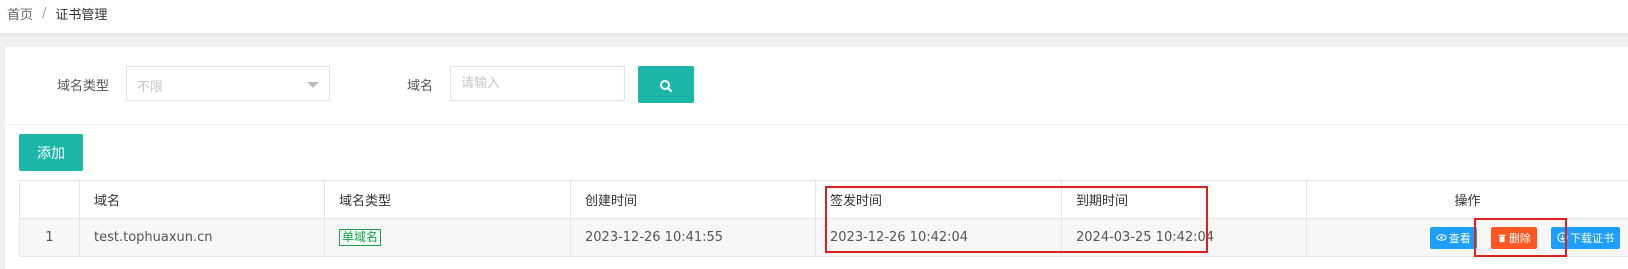  What do you see at coordinates (360, 237) in the screenshot?
I see `domain-type-badge: 单域名` at bounding box center [360, 237].